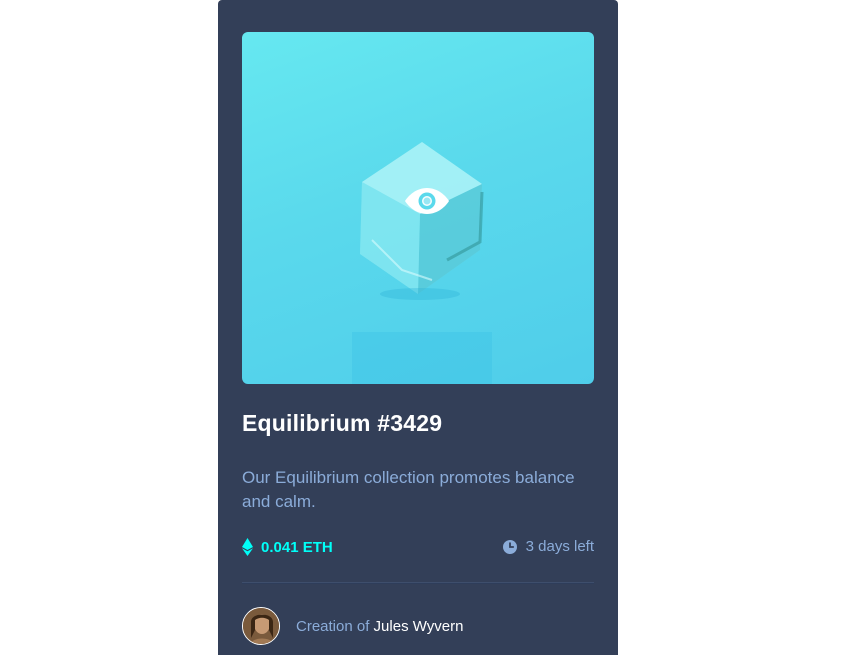  I want to click on creator-name: Jules Wyvern, so click(419, 626).